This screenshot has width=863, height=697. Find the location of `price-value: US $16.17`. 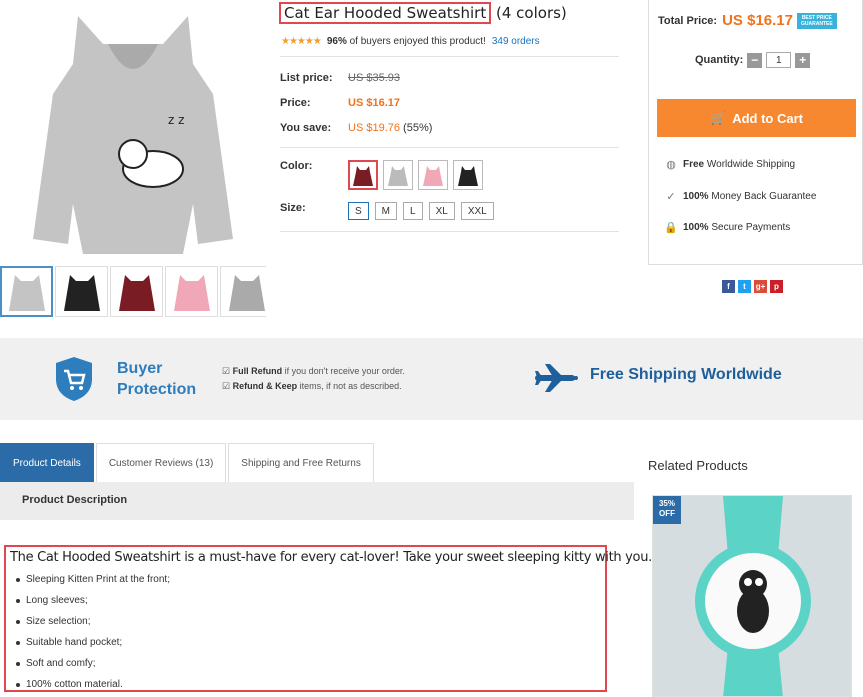

price-value: US $16.17 is located at coordinates (374, 103).